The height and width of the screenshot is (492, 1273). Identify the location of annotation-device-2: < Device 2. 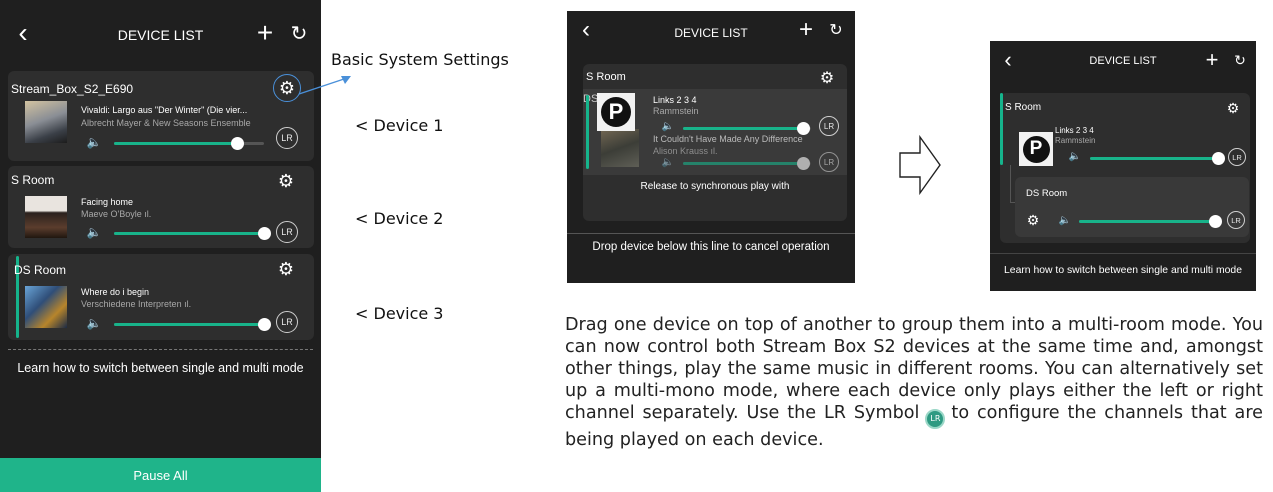
(399, 218).